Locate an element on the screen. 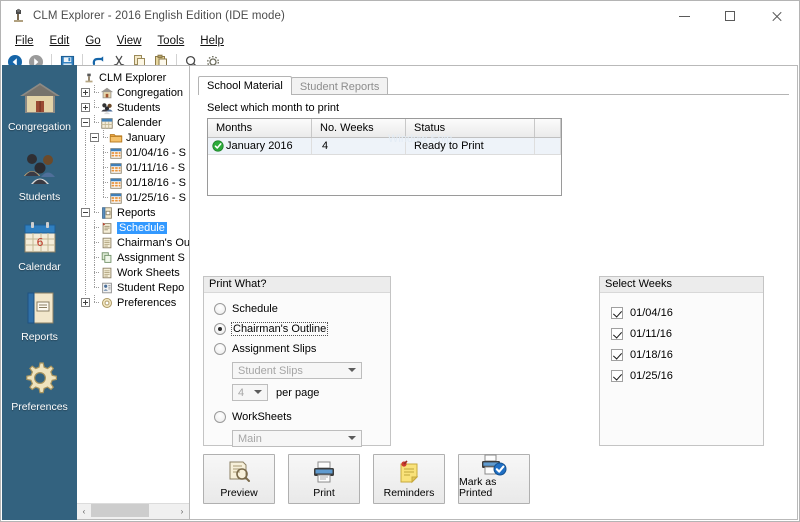  calendar-icon: 6 is located at coordinates (40, 238).